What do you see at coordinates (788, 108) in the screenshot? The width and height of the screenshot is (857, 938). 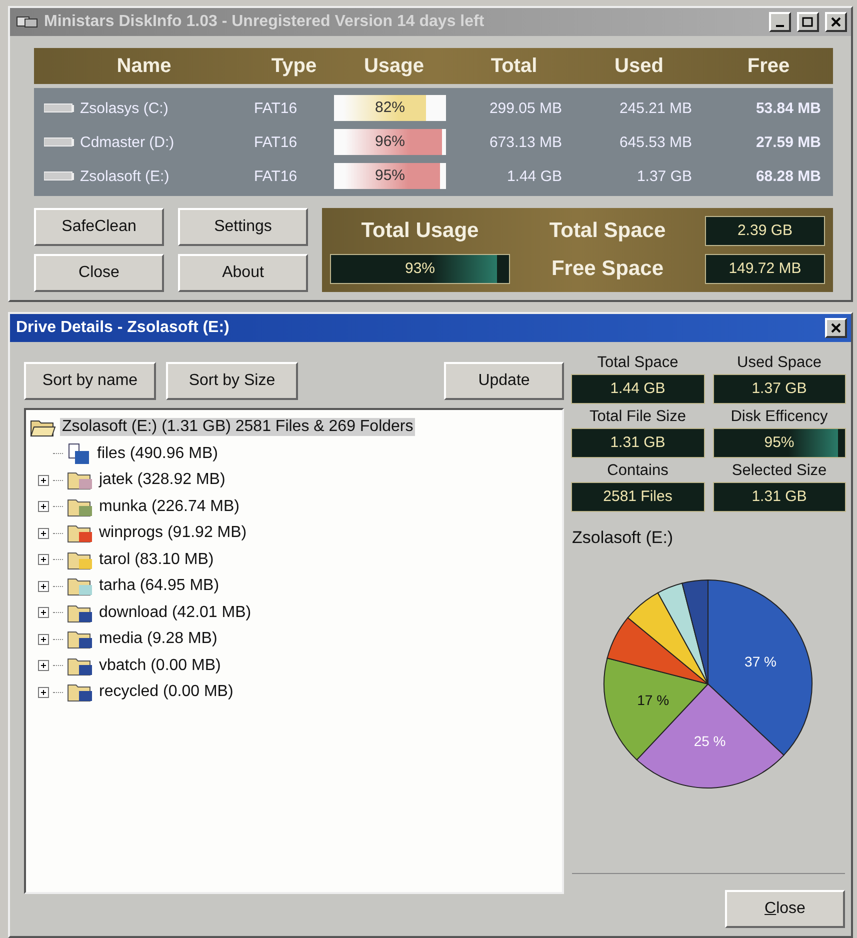 I see `free-size: 53.84 MB` at bounding box center [788, 108].